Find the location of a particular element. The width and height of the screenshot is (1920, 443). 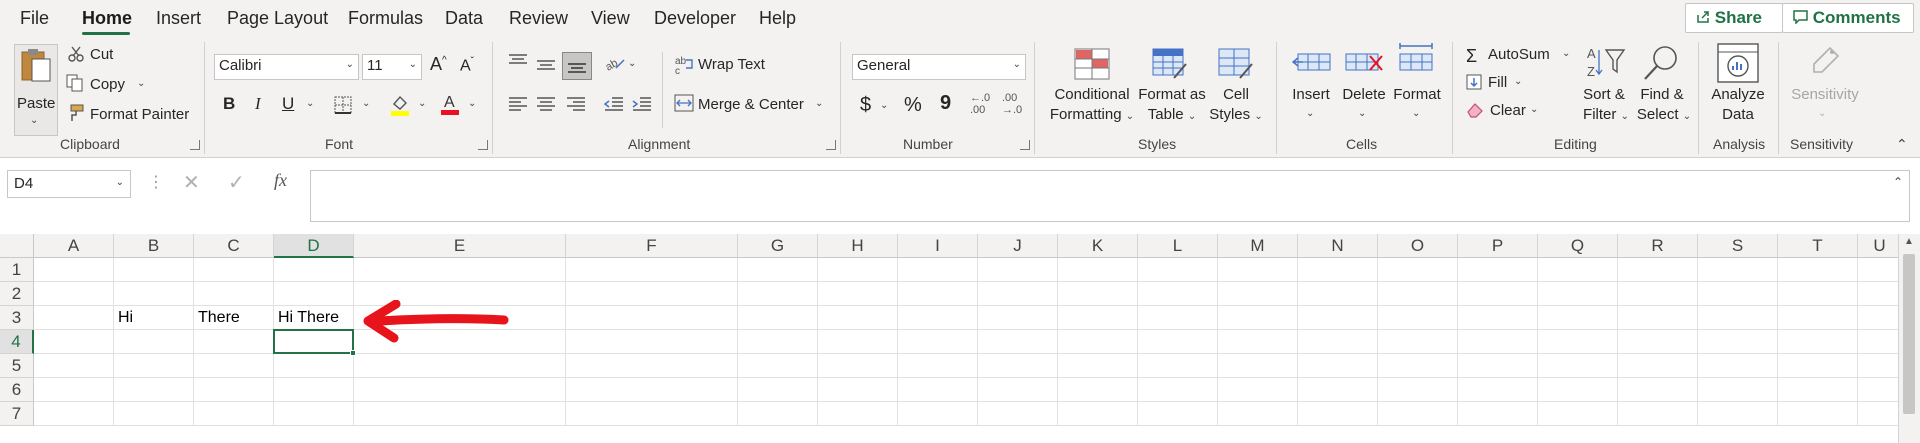

scroll-up-icon: ▲ is located at coordinates (1909, 241).